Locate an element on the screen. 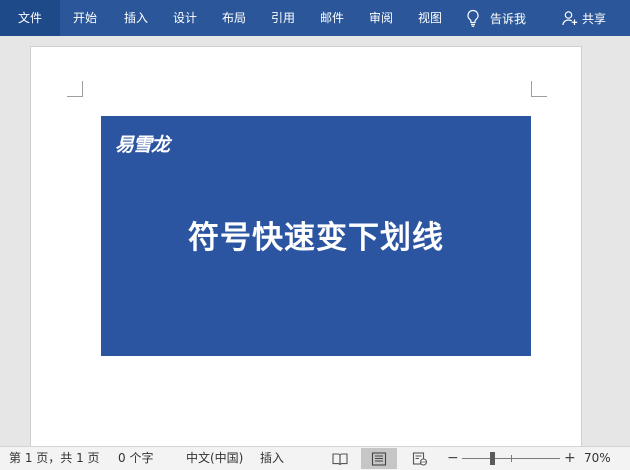 The width and height of the screenshot is (630, 470). document-lines-icon is located at coordinates (379, 458).